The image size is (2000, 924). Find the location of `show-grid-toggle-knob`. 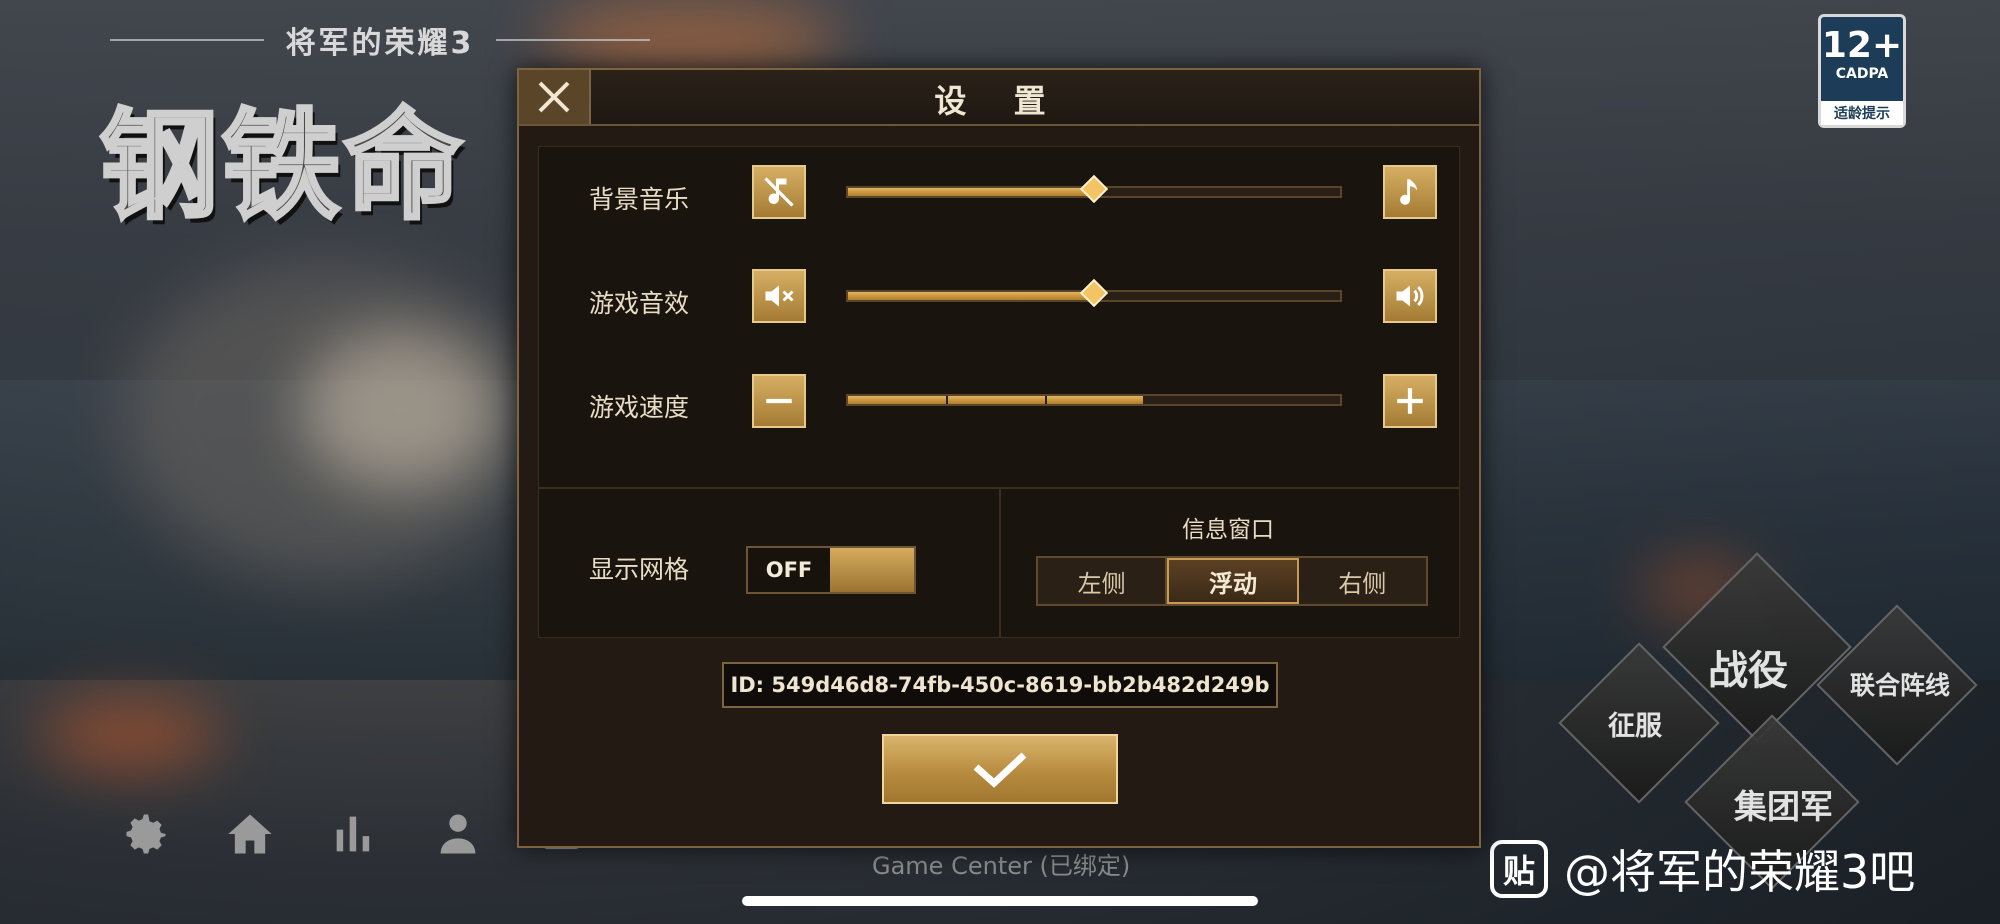

show-grid-toggle-knob is located at coordinates (872, 570).